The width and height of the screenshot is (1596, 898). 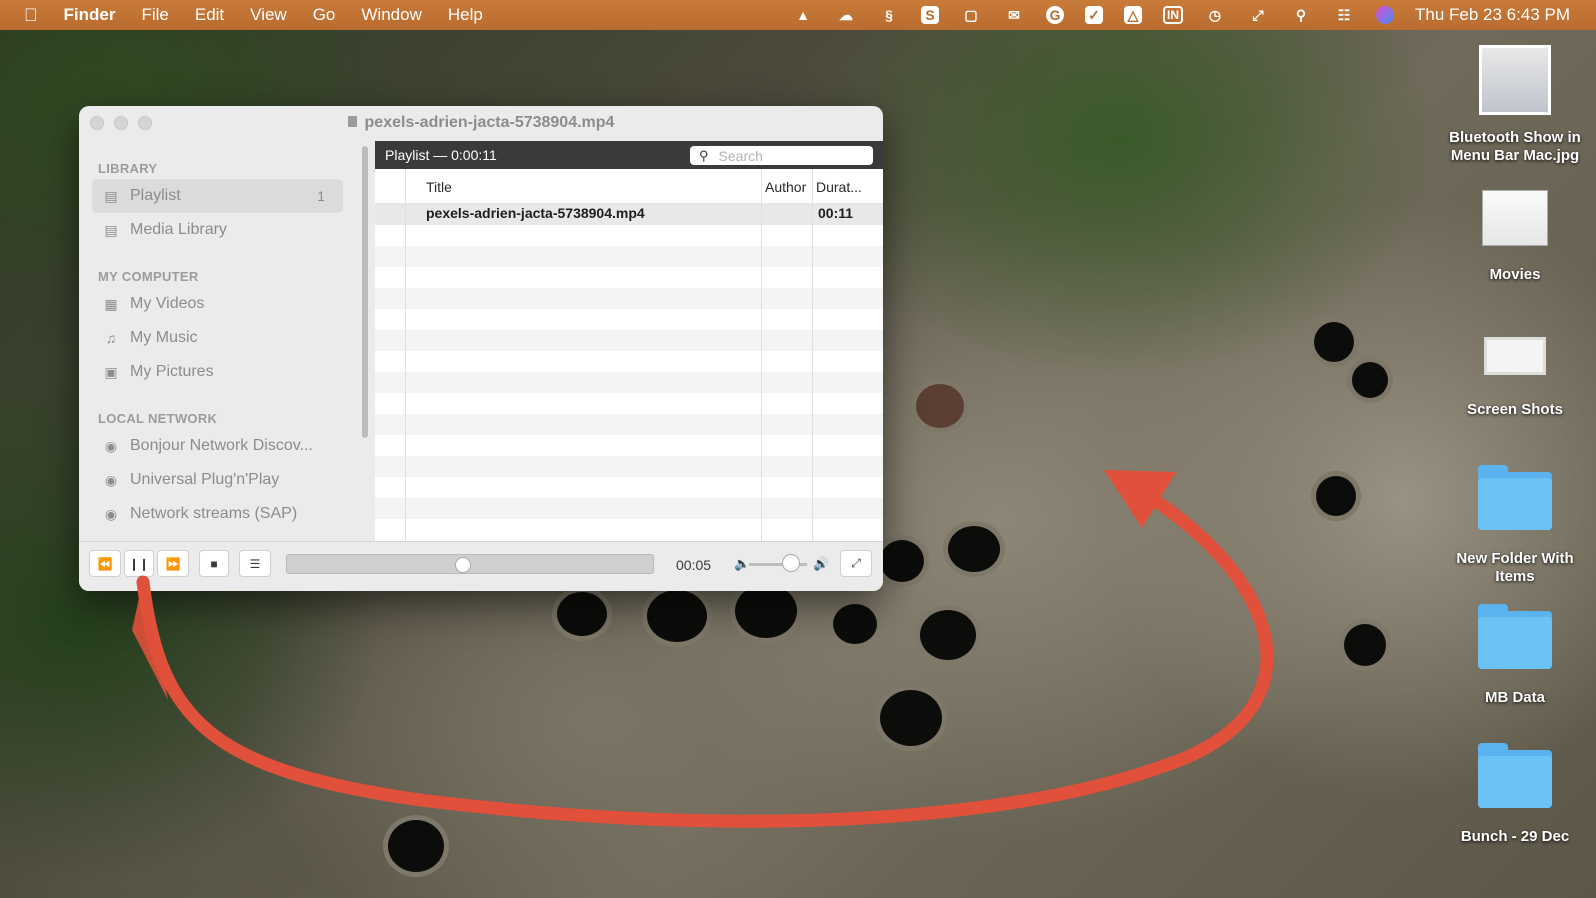 I want to click on document-icon, so click(x=352, y=121).